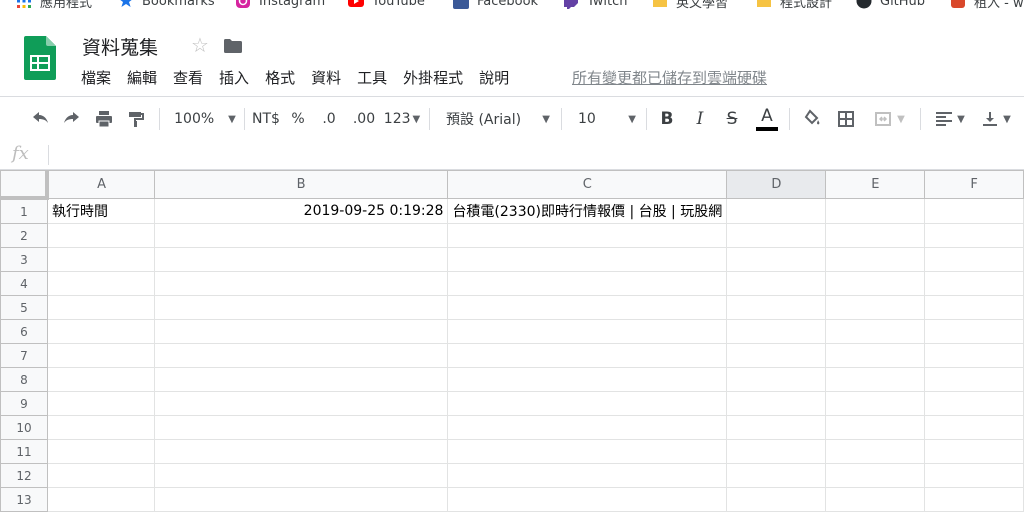  What do you see at coordinates (974, 283) in the screenshot?
I see `cell-f4` at bounding box center [974, 283].